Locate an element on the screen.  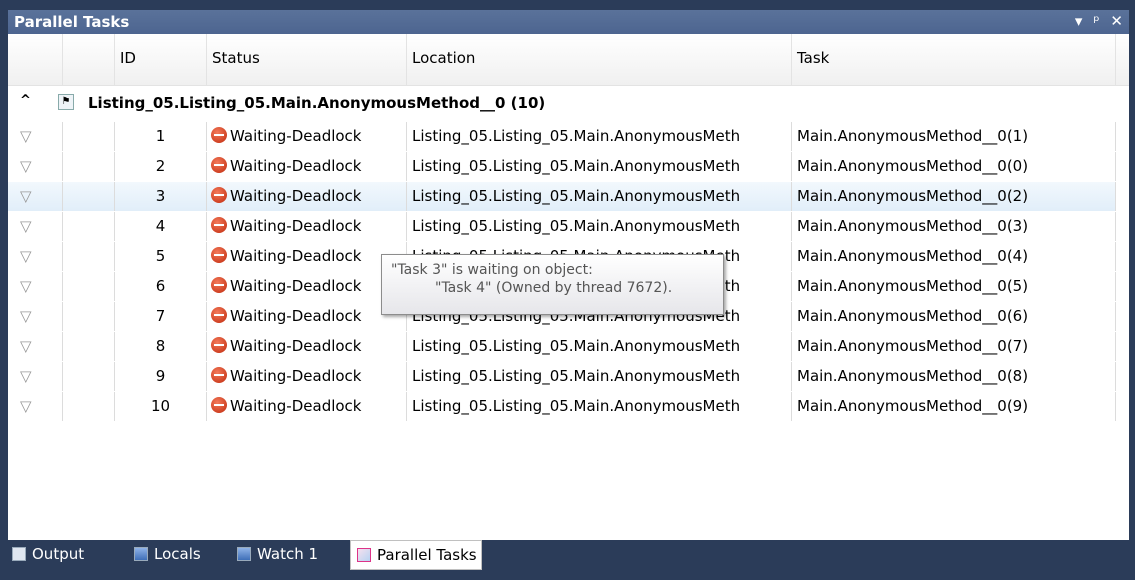
pin-icon: ᵖ is located at coordinates (1096, 21).